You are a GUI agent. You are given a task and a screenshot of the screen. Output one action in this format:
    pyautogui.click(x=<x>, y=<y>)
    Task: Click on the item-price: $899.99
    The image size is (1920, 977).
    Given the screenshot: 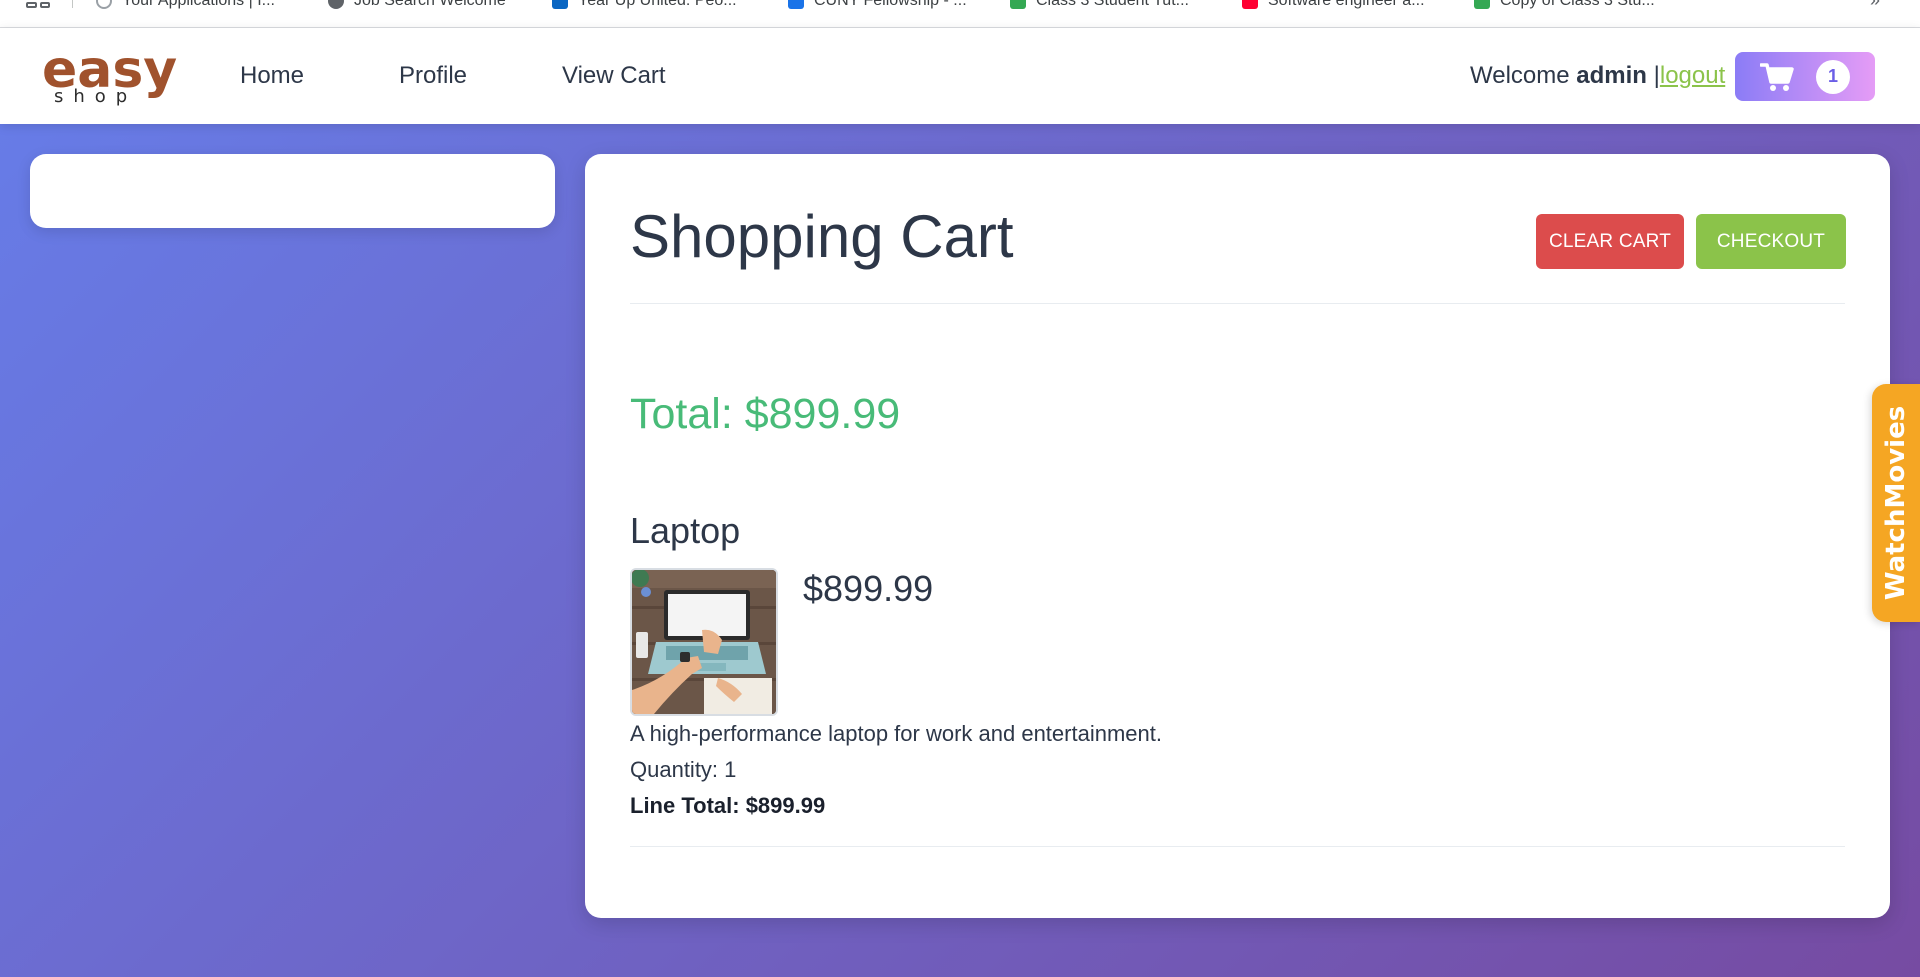 What is the action you would take?
    pyautogui.click(x=868, y=588)
    